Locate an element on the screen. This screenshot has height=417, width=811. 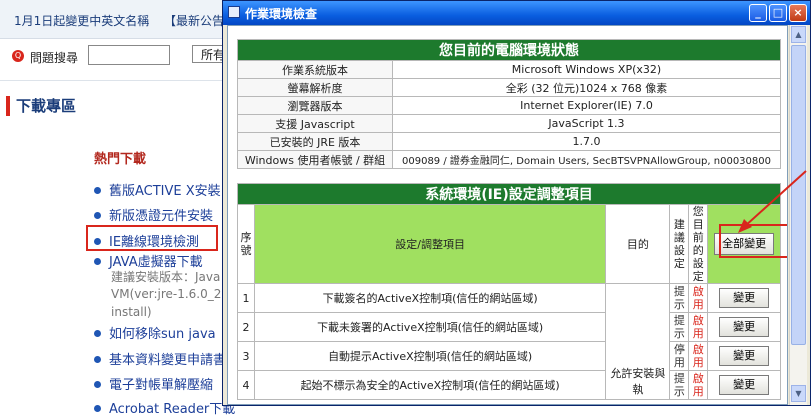
row-goal: 允許安裝與執 is located at coordinates (638, 341).